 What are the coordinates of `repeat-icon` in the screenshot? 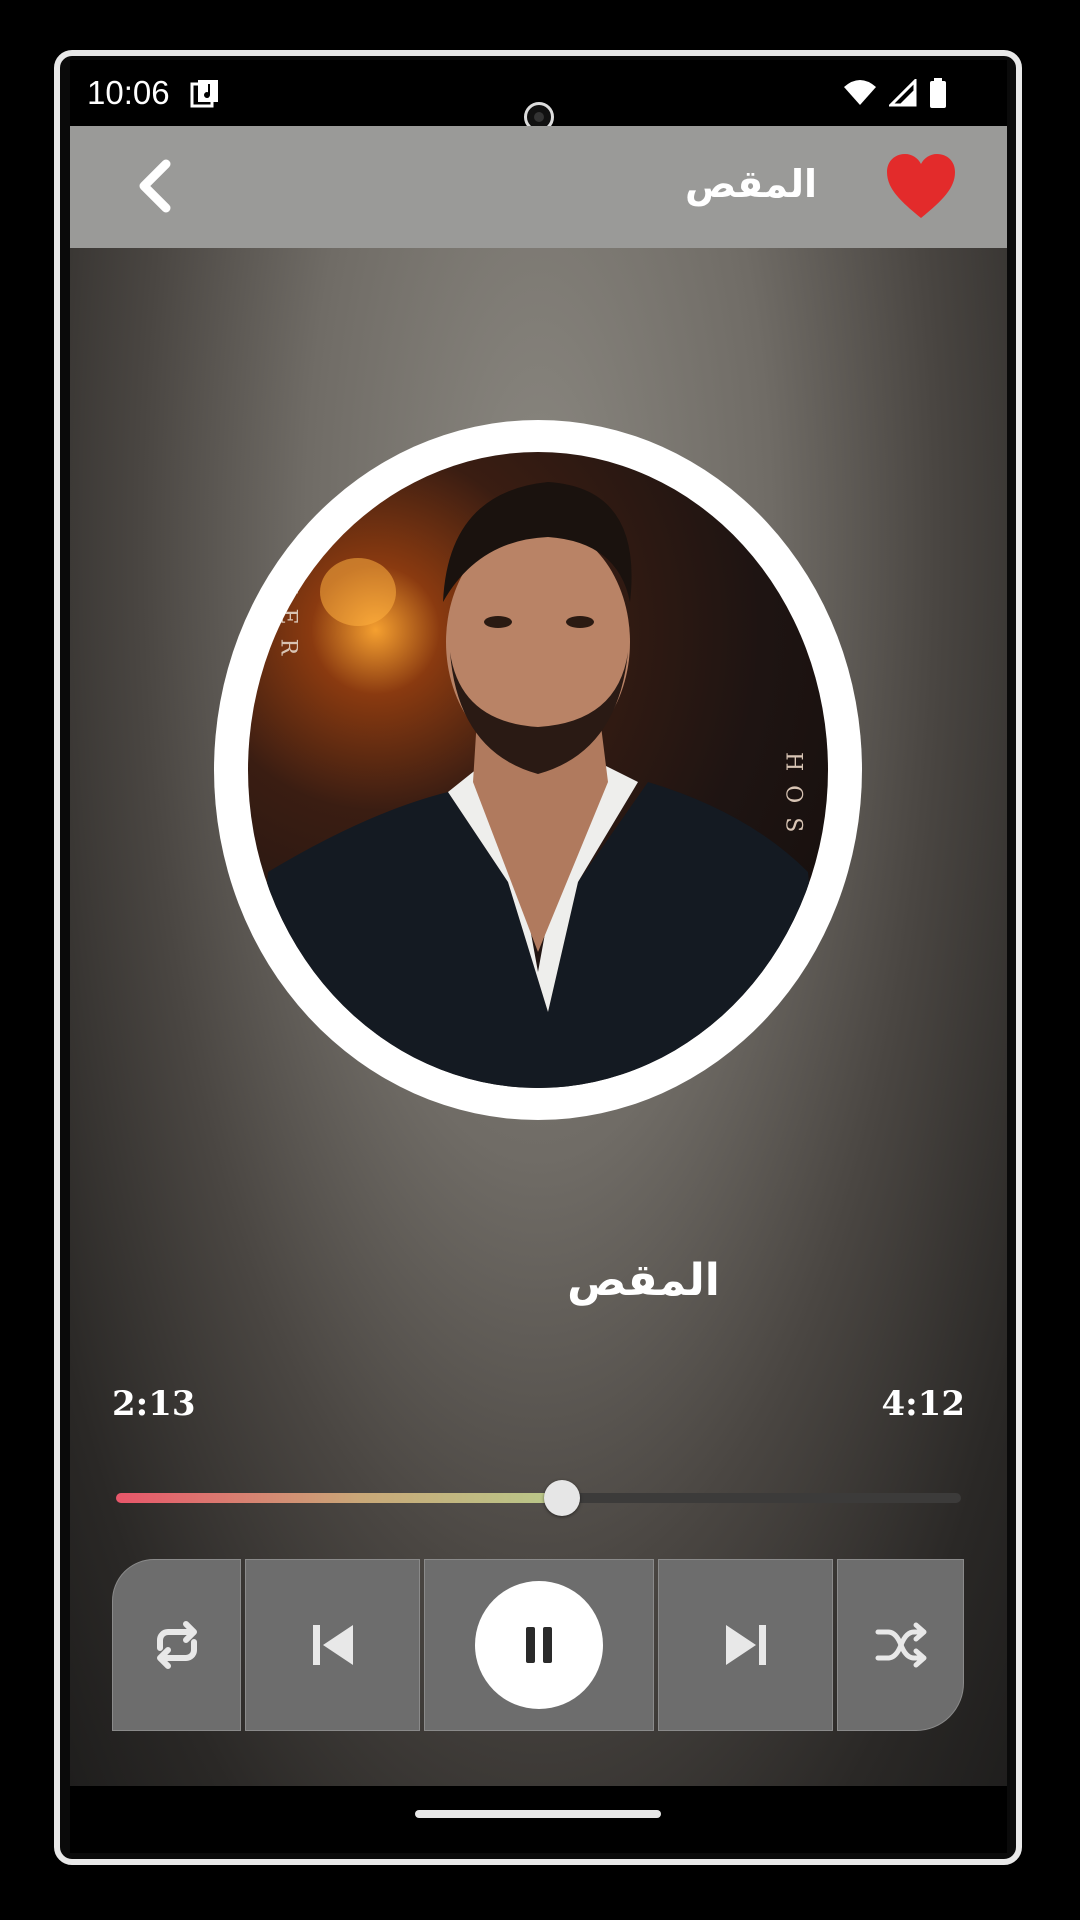 It's located at (176, 1645).